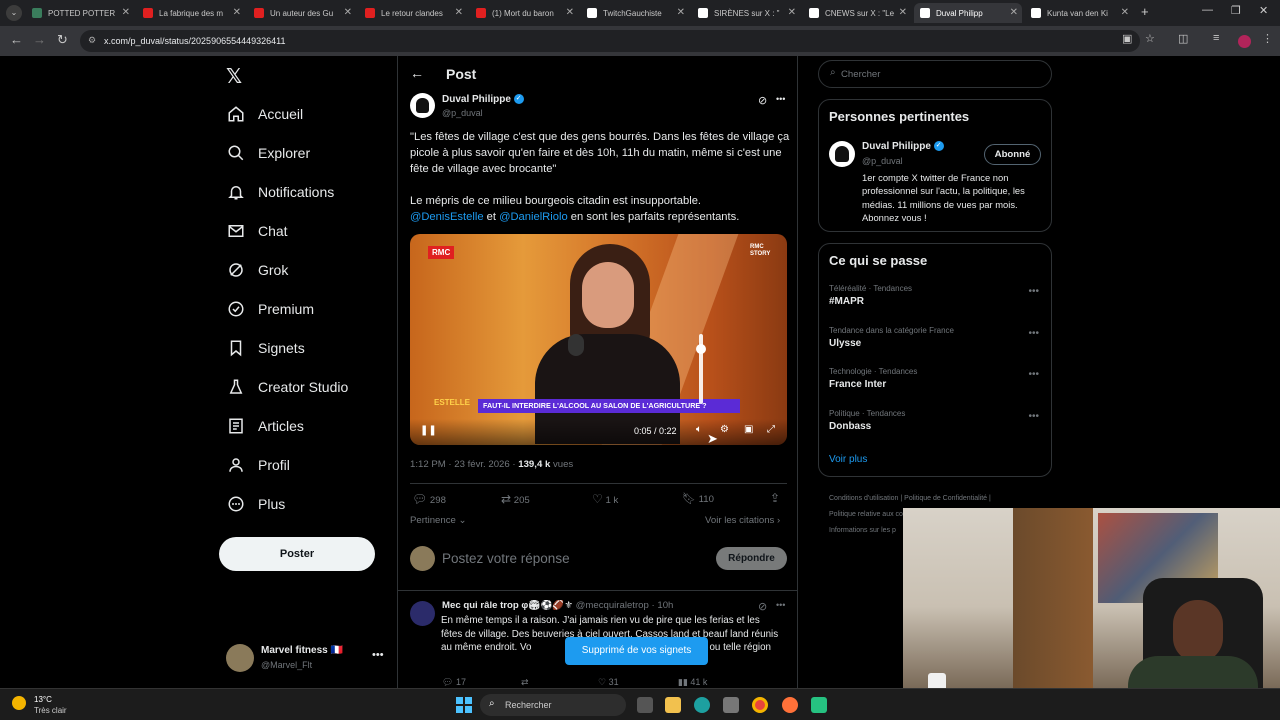 The image size is (1280, 720). What do you see at coordinates (265, 426) in the screenshot?
I see `nav-item-articles: Articles` at bounding box center [265, 426].